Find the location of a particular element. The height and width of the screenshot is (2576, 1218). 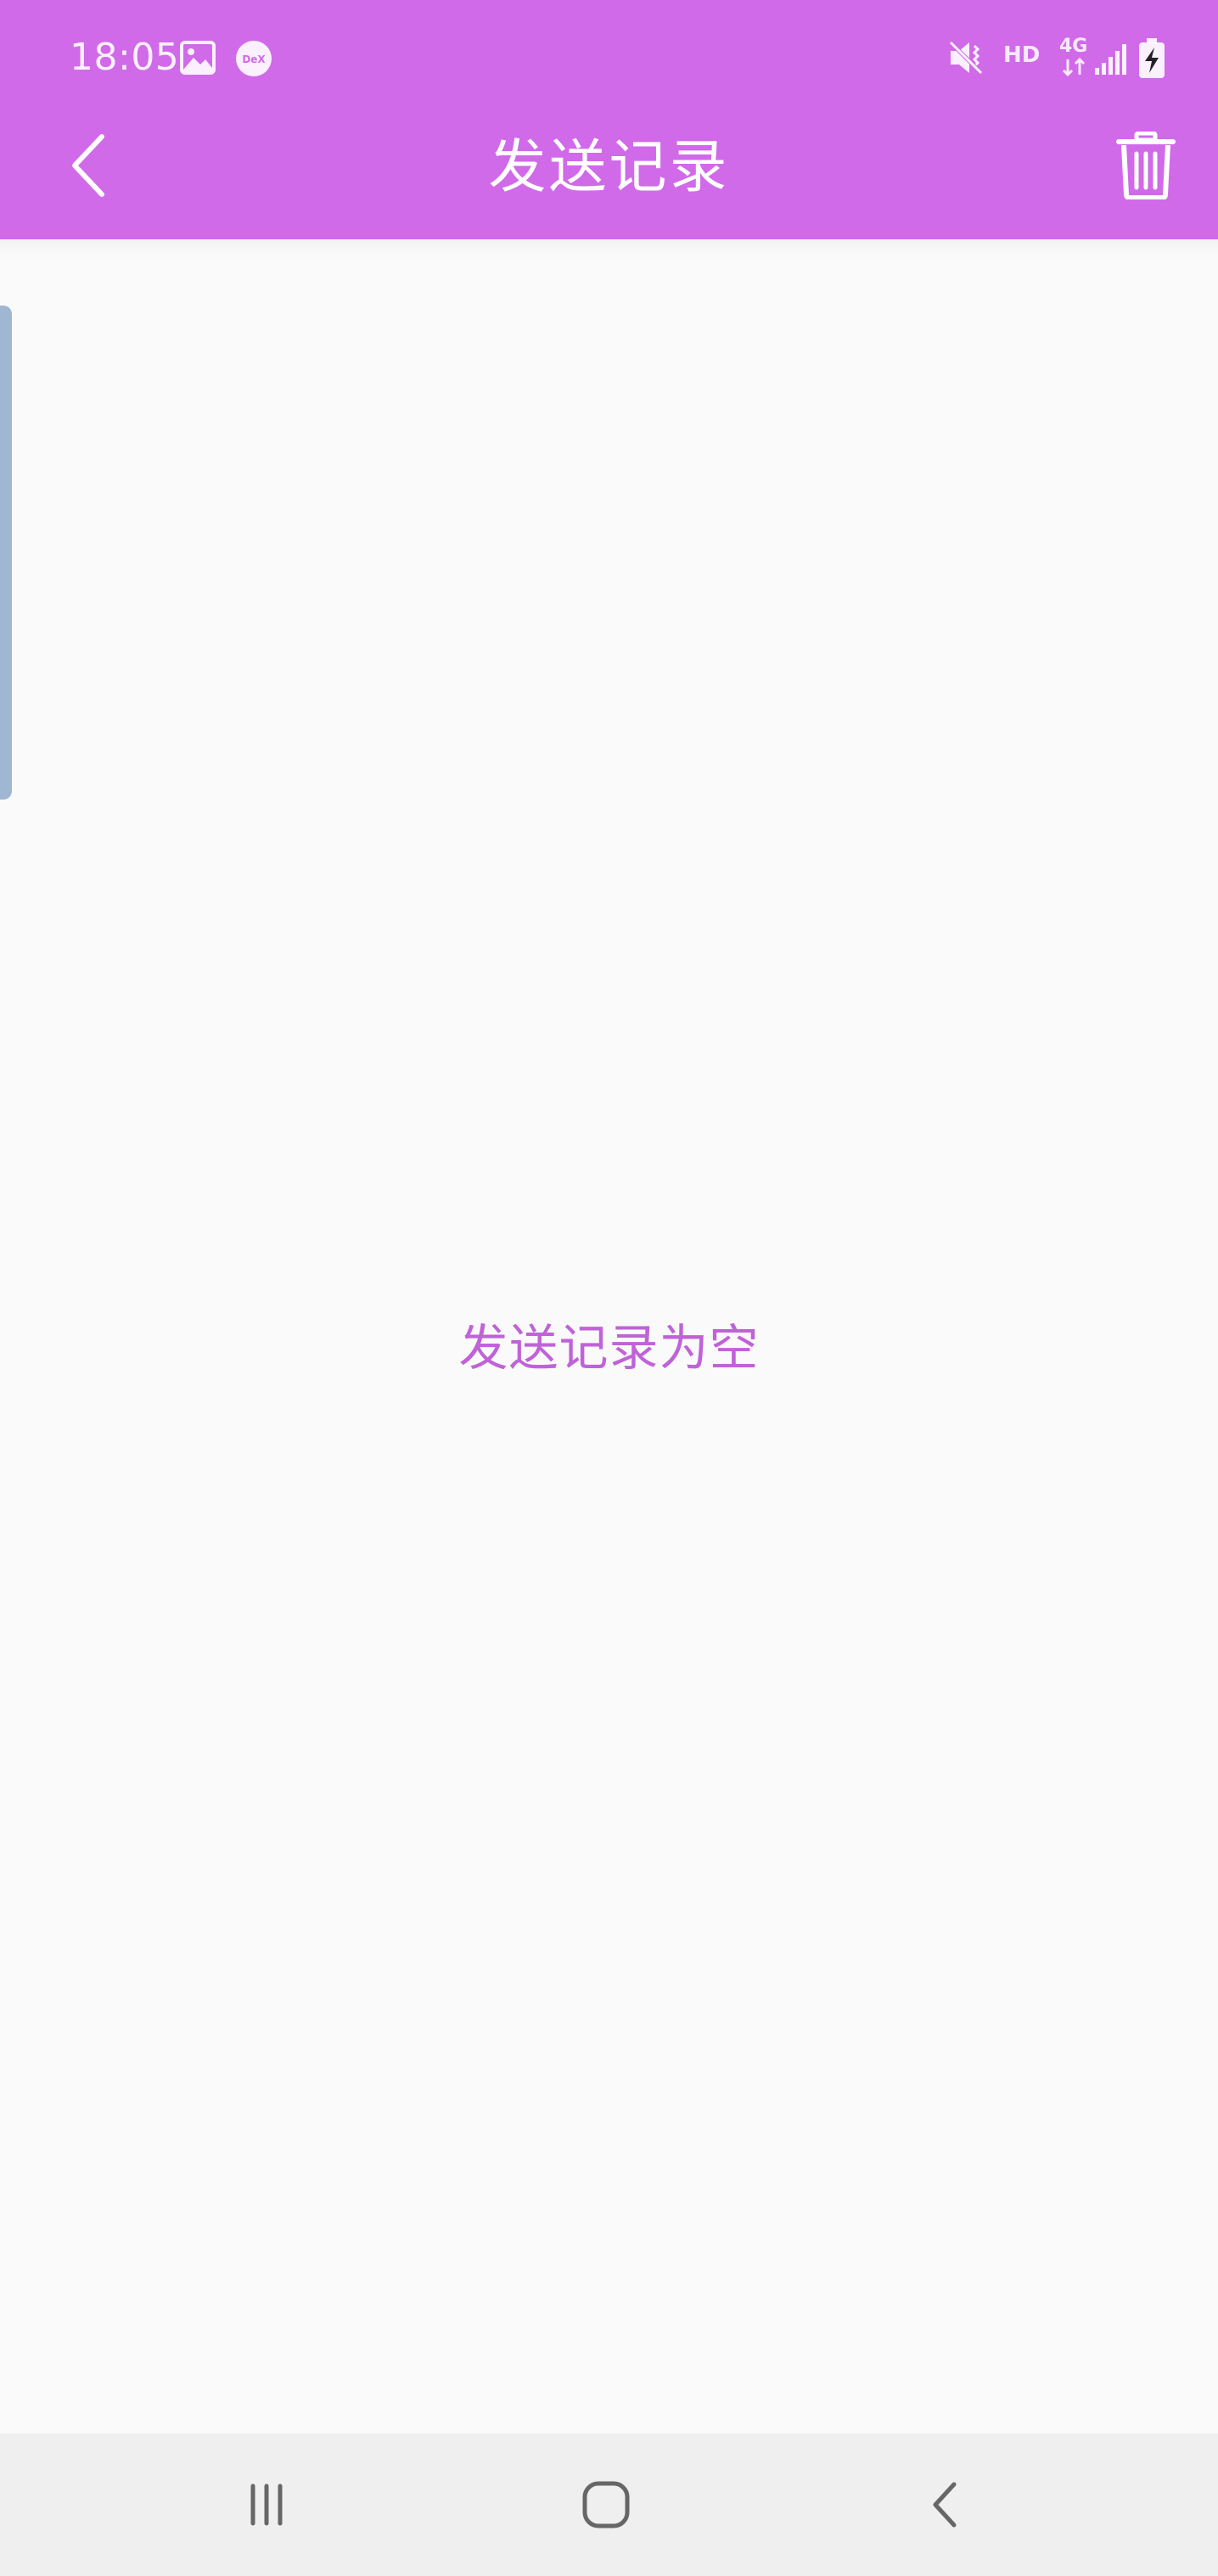

signal-icon is located at coordinates (1110, 59).